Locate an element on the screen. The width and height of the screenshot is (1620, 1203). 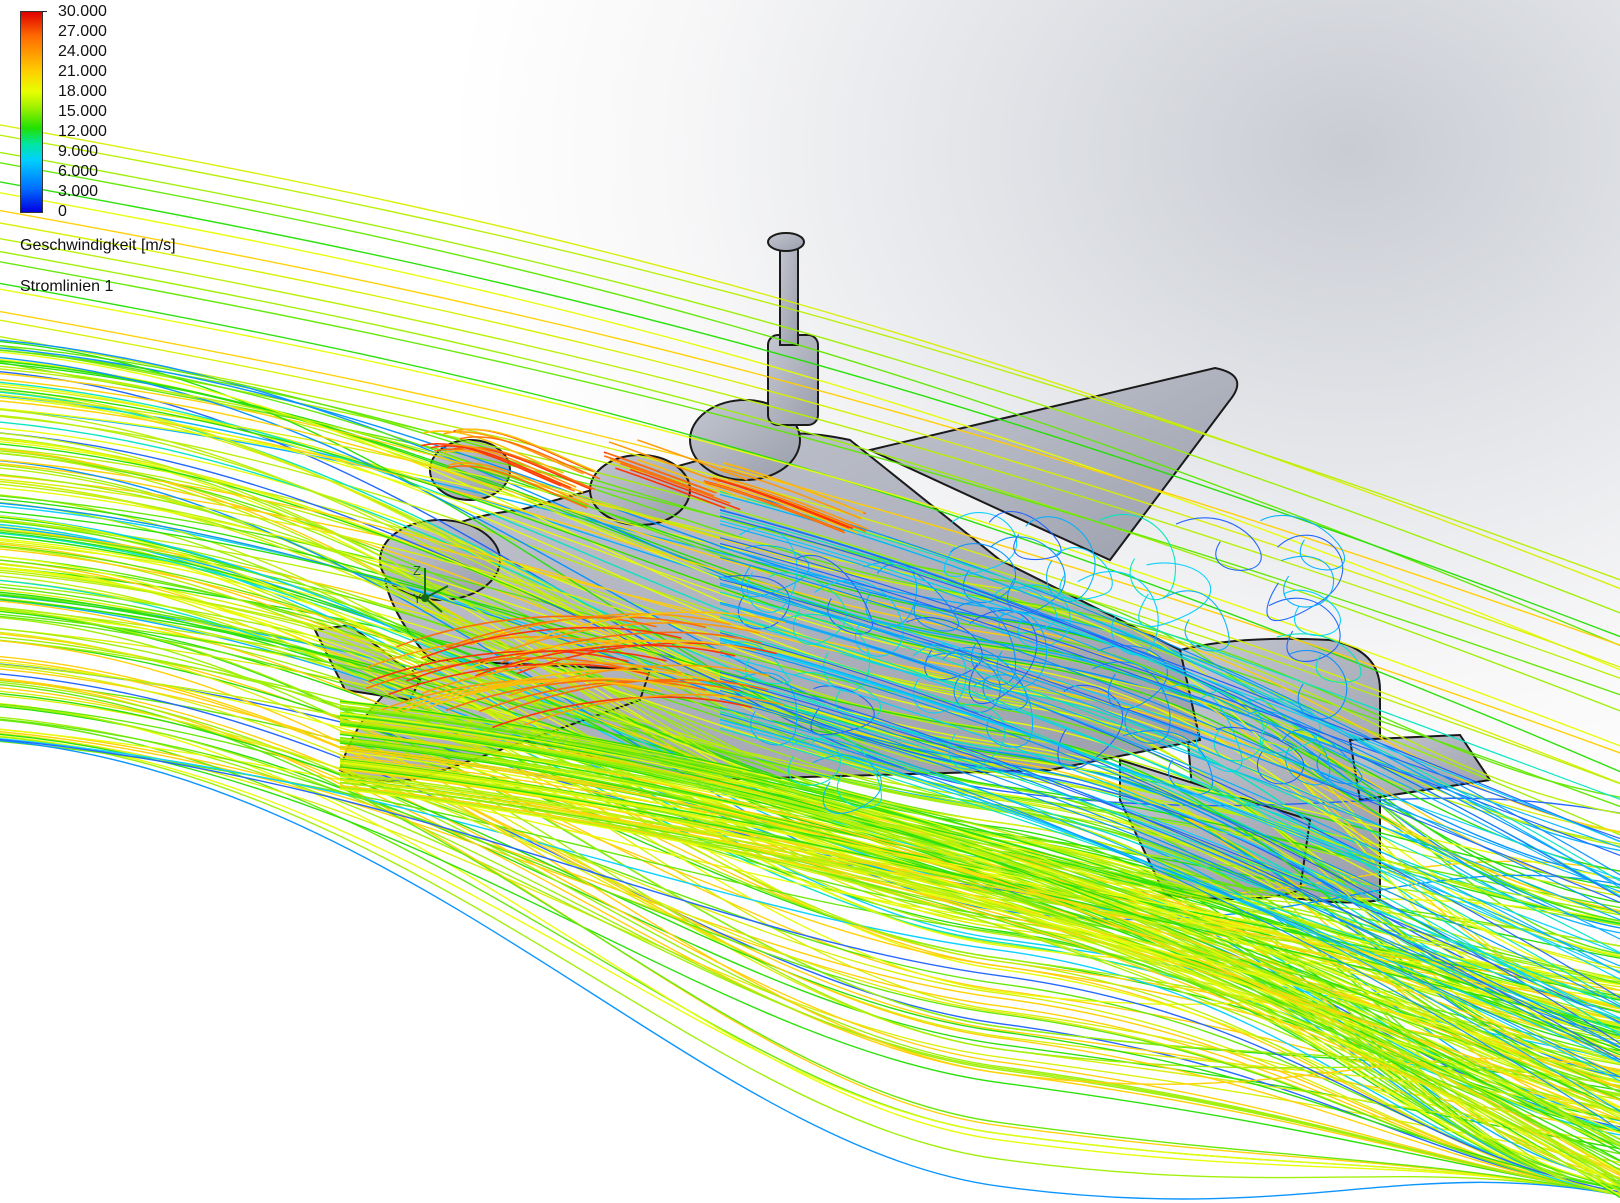
legend-tick-label: 15.000 is located at coordinates (82, 111).